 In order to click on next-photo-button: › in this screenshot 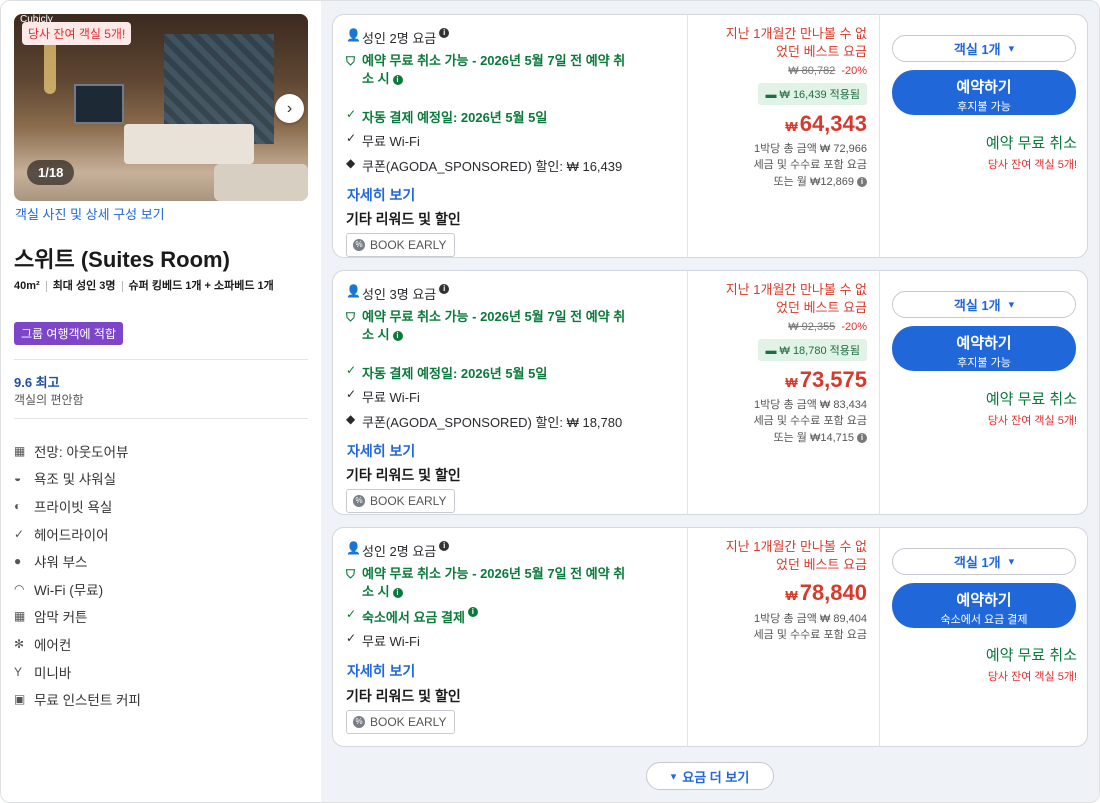, I will do `click(289, 108)`.